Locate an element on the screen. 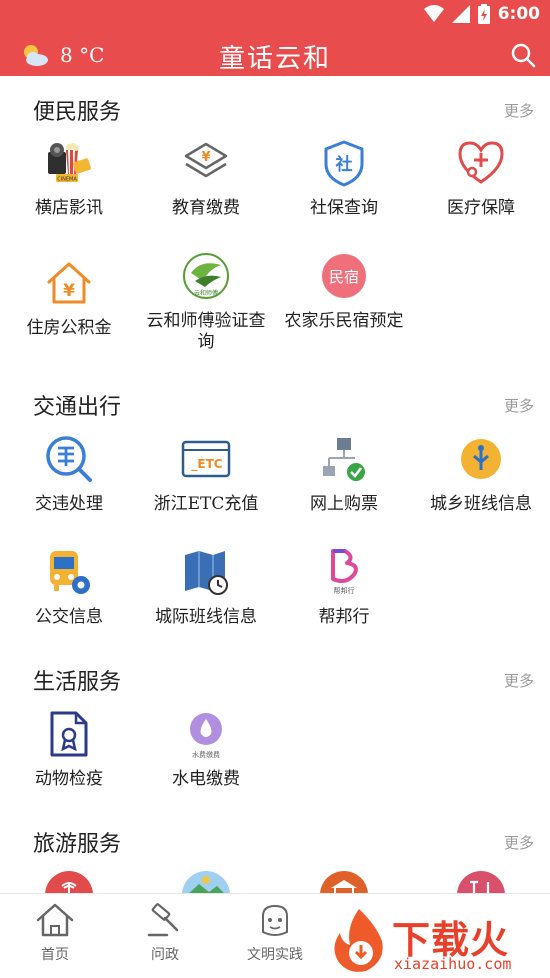  etc-card-icon: _ETC is located at coordinates (206, 459).